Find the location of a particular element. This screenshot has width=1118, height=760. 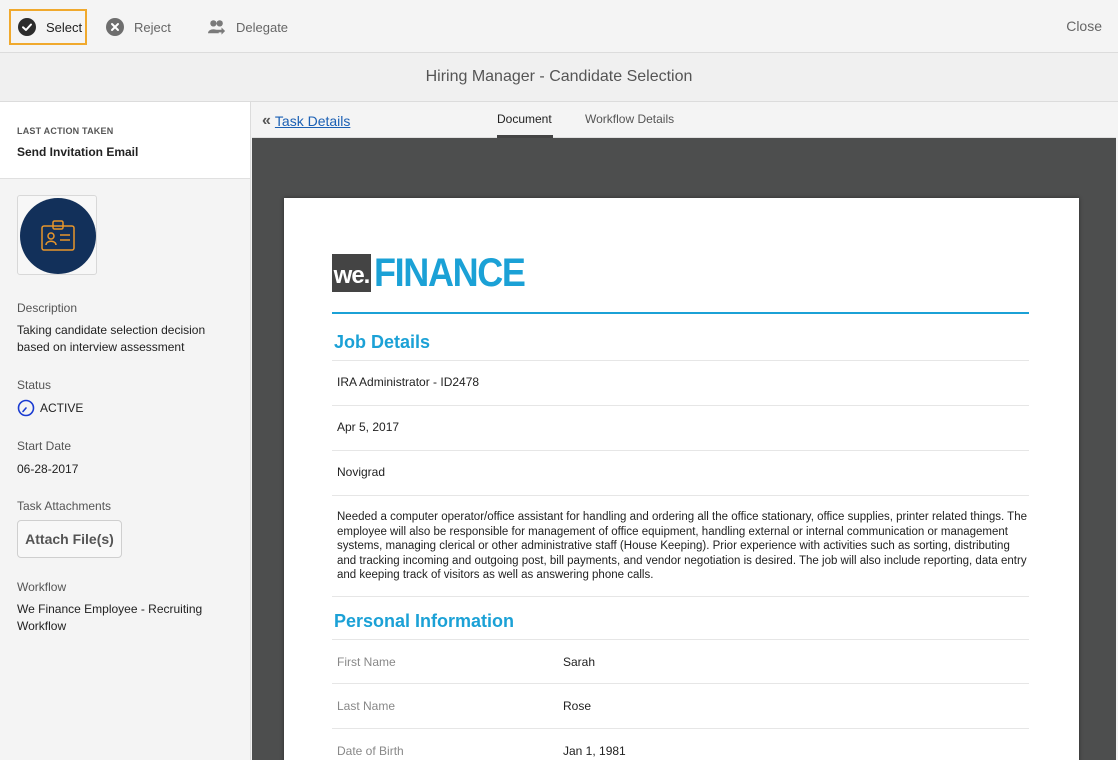

dob-value: Jan 1, 1981 is located at coordinates (594, 751).